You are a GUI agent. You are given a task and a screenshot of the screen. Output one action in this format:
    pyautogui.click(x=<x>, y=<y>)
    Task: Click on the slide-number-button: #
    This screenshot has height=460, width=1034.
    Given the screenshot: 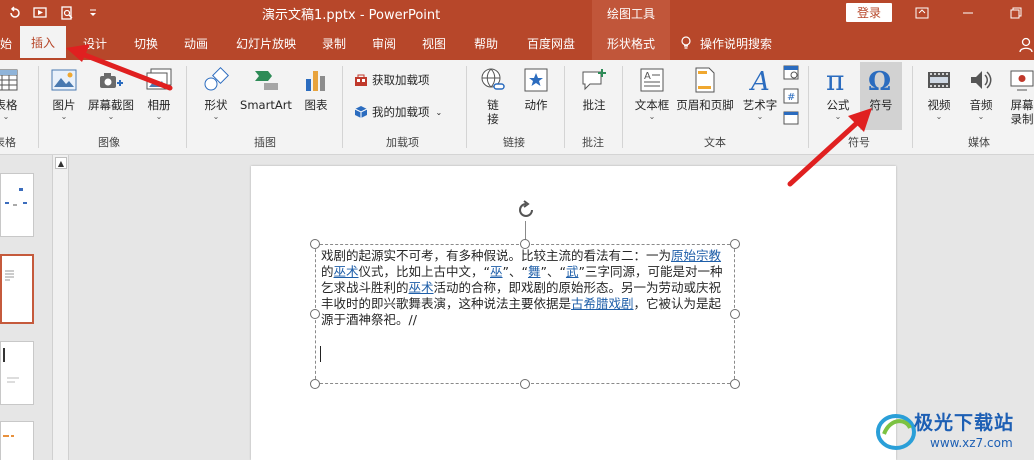 What is the action you would take?
    pyautogui.click(x=791, y=98)
    